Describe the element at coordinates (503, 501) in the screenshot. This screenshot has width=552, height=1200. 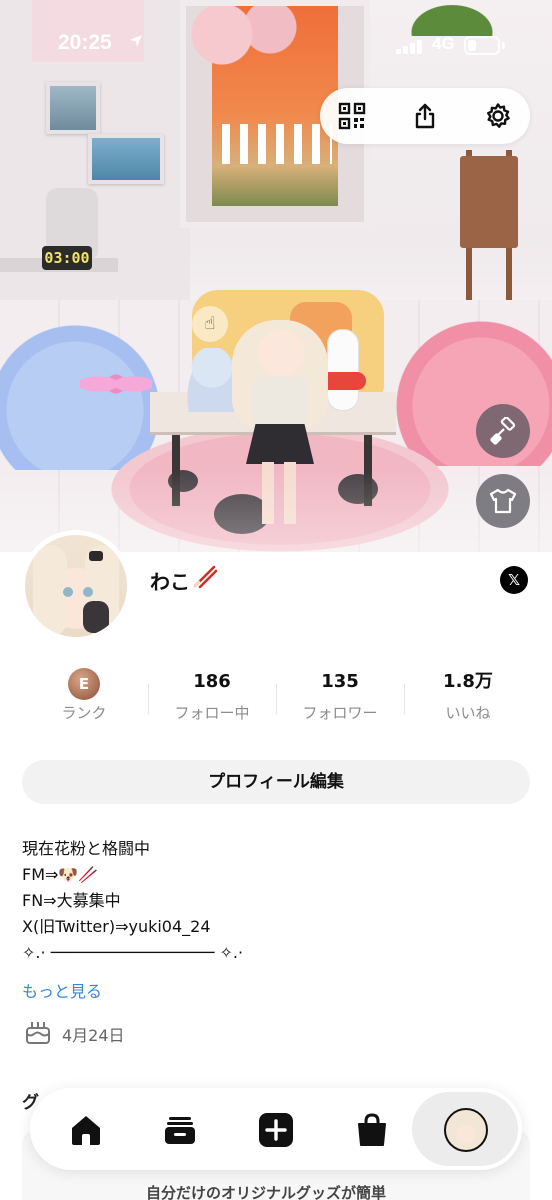
I see `tshirt-icon` at that location.